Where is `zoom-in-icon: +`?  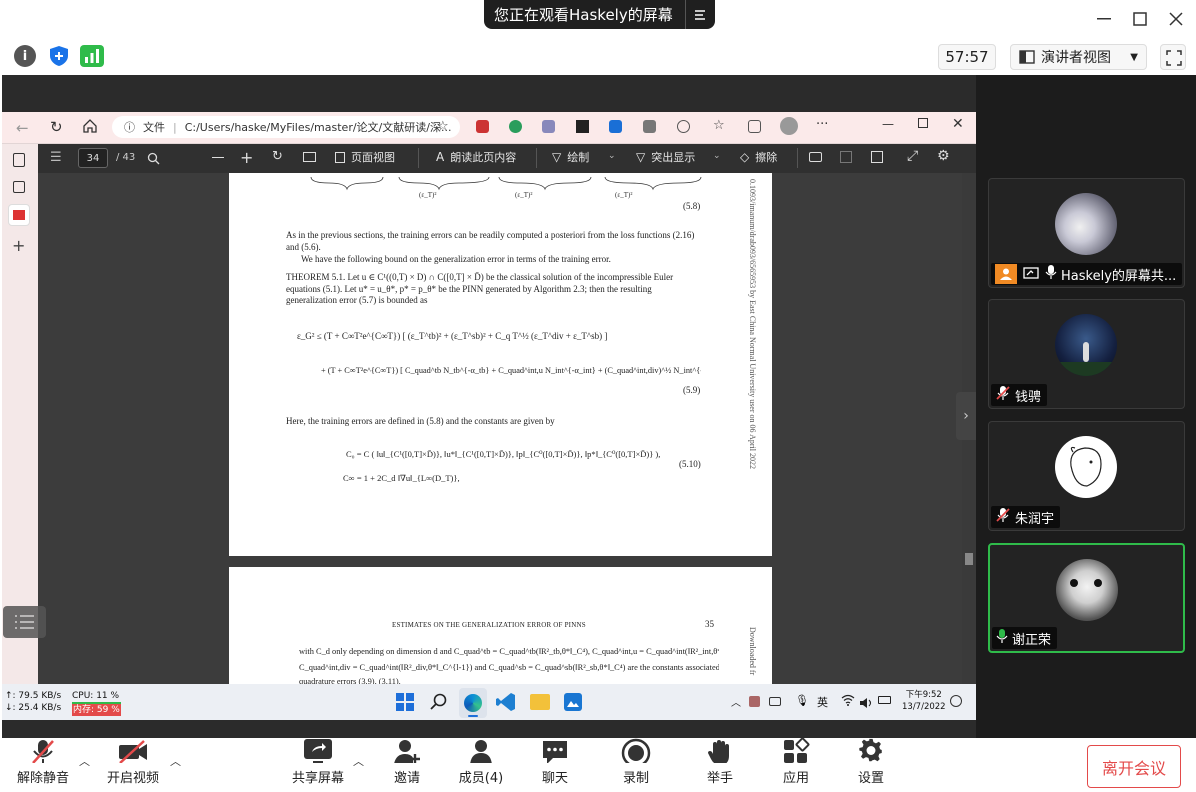 zoom-in-icon: + is located at coordinates (246, 157).